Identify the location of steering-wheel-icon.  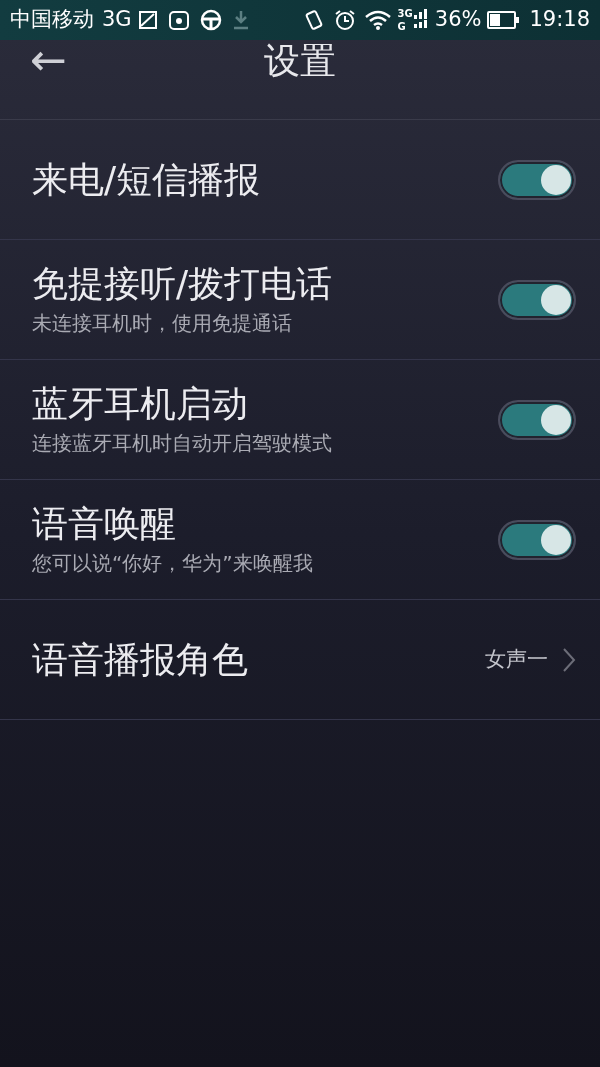
(210, 20).